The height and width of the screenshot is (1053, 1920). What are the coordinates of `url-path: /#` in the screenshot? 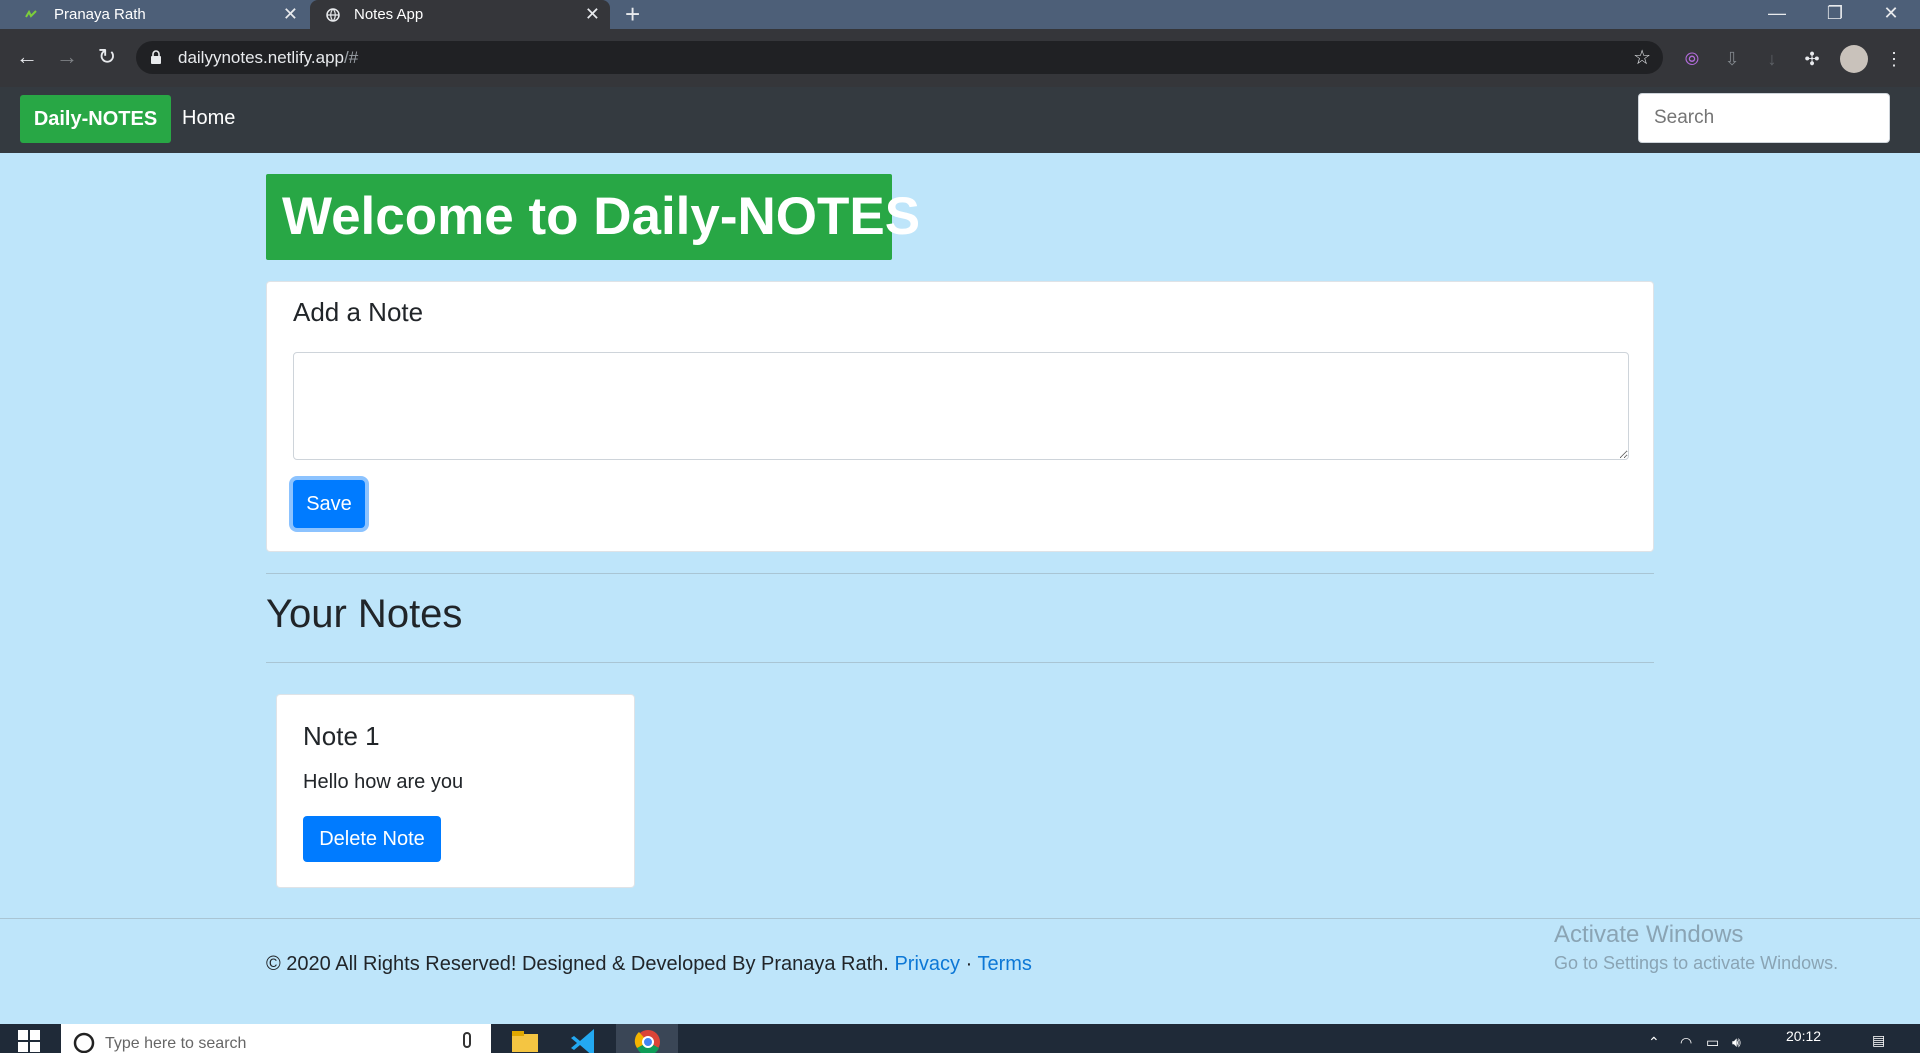 It's located at (351, 57).